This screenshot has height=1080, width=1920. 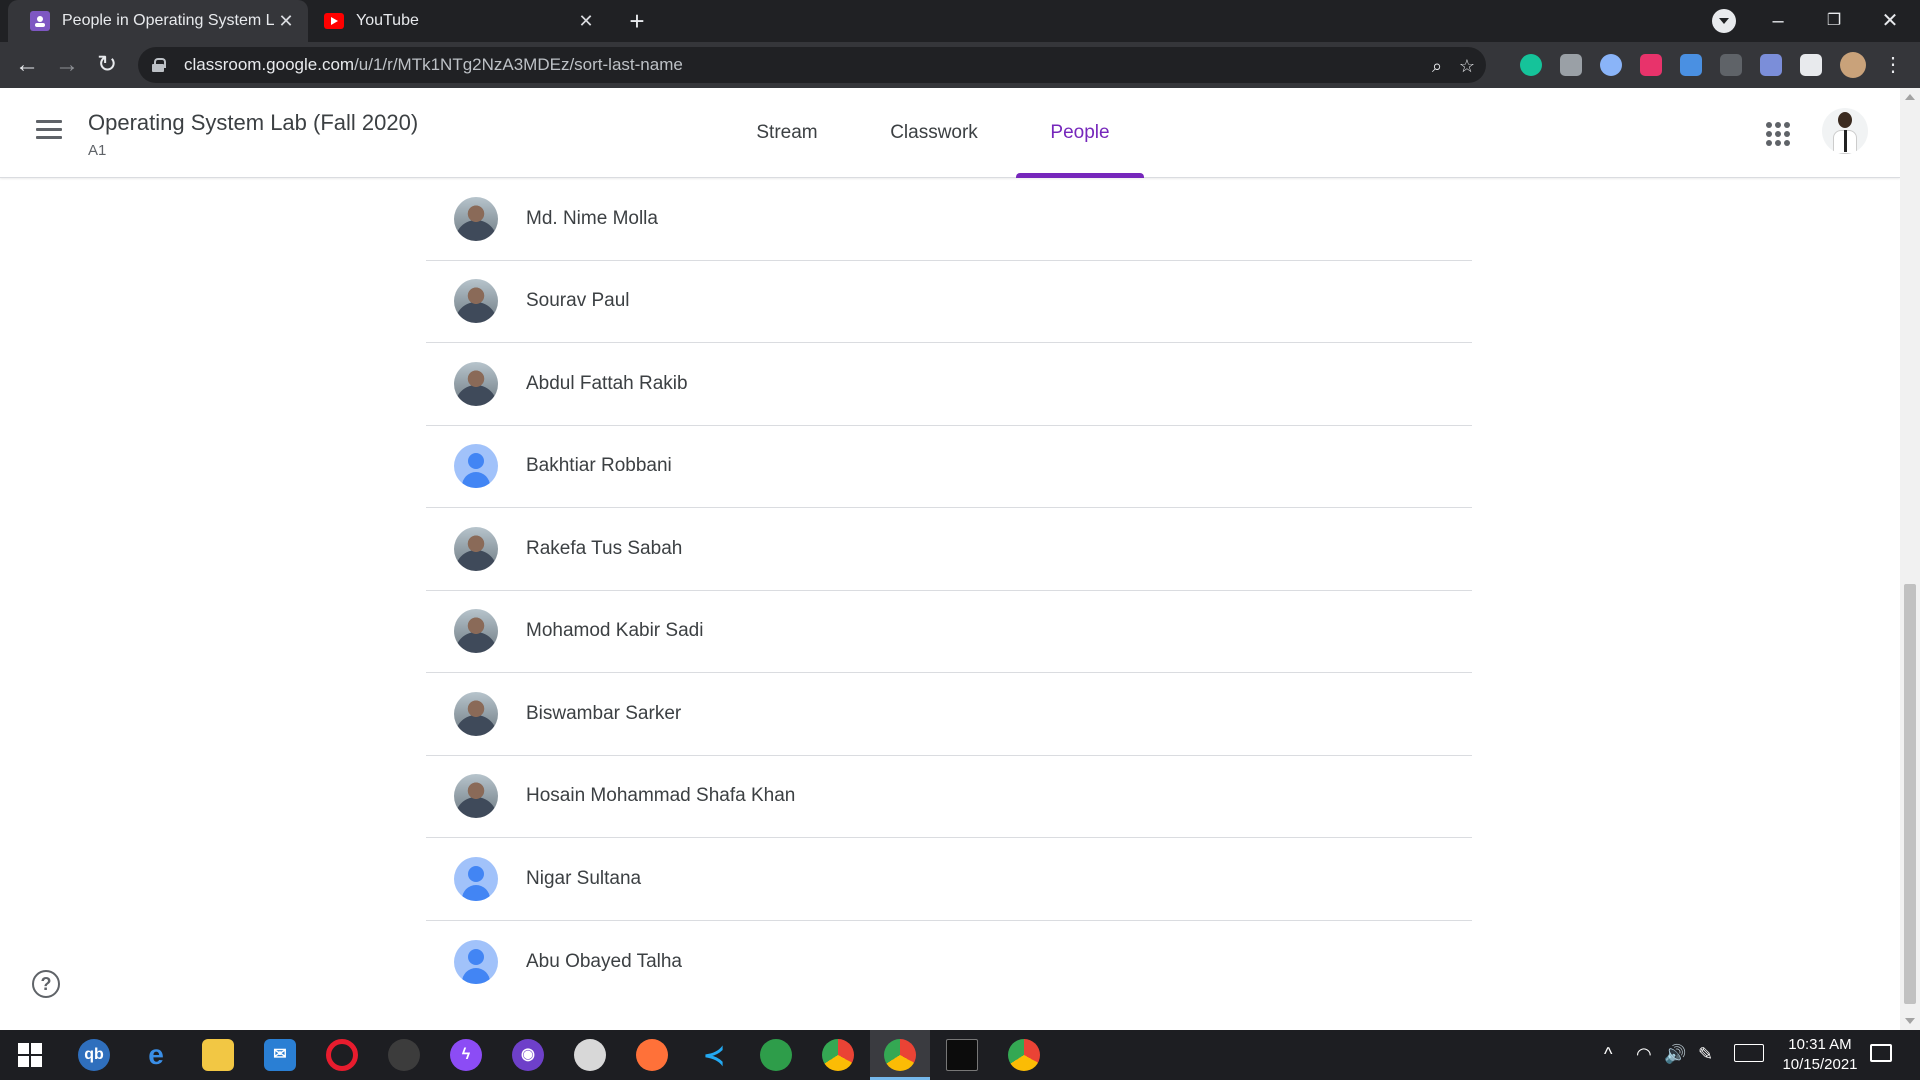 What do you see at coordinates (1778, 21) in the screenshot?
I see `minimize-icon: –` at bounding box center [1778, 21].